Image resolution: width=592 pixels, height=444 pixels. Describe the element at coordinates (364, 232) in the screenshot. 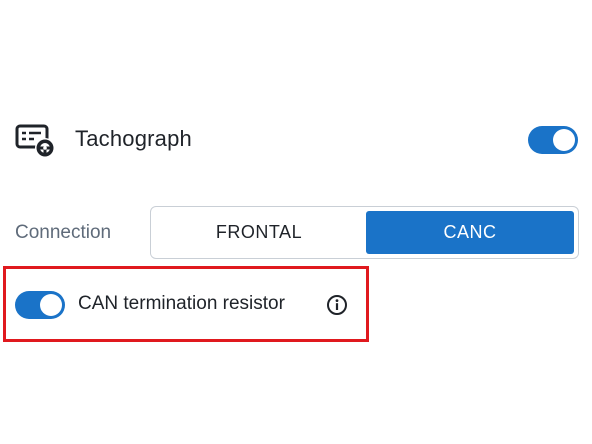

I see `connection-selector: FRONTAL CANC` at that location.